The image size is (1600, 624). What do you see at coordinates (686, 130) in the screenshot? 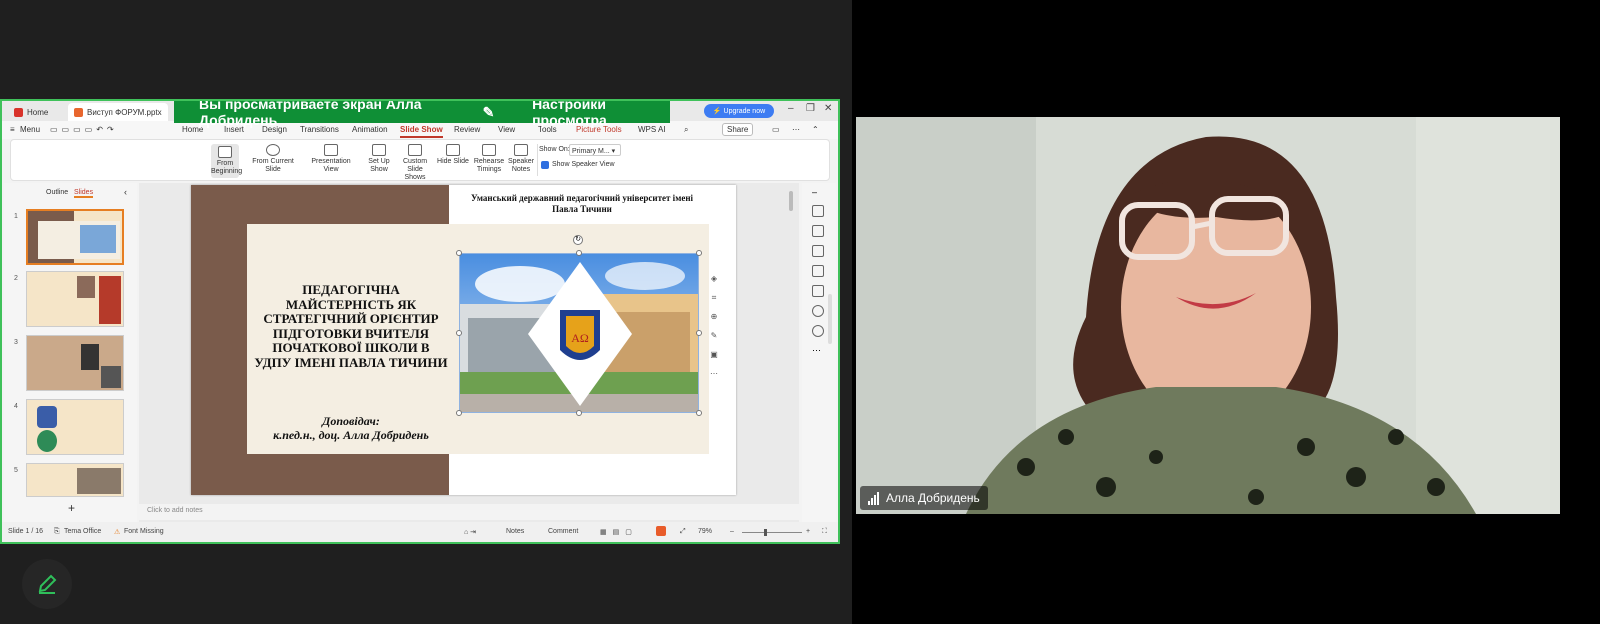
I see `search-icon: ⌕` at bounding box center [686, 130].